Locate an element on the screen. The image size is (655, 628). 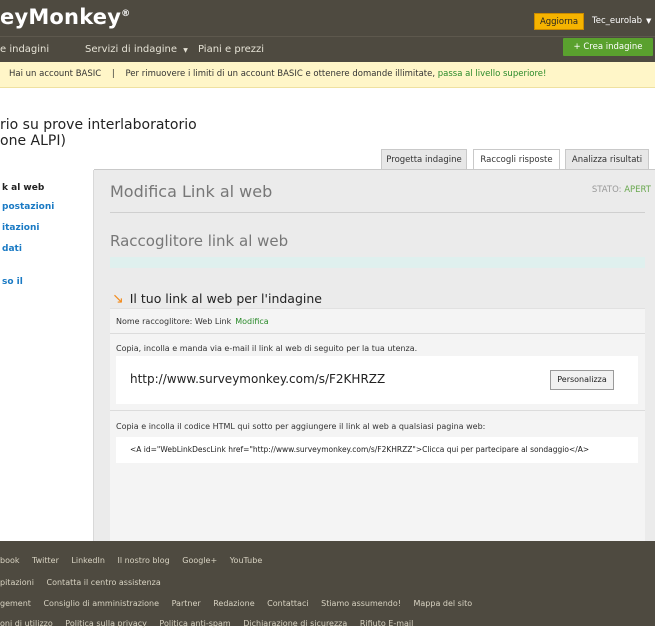
footer-link: Contatta il centro assistenza is located at coordinates (104, 582).